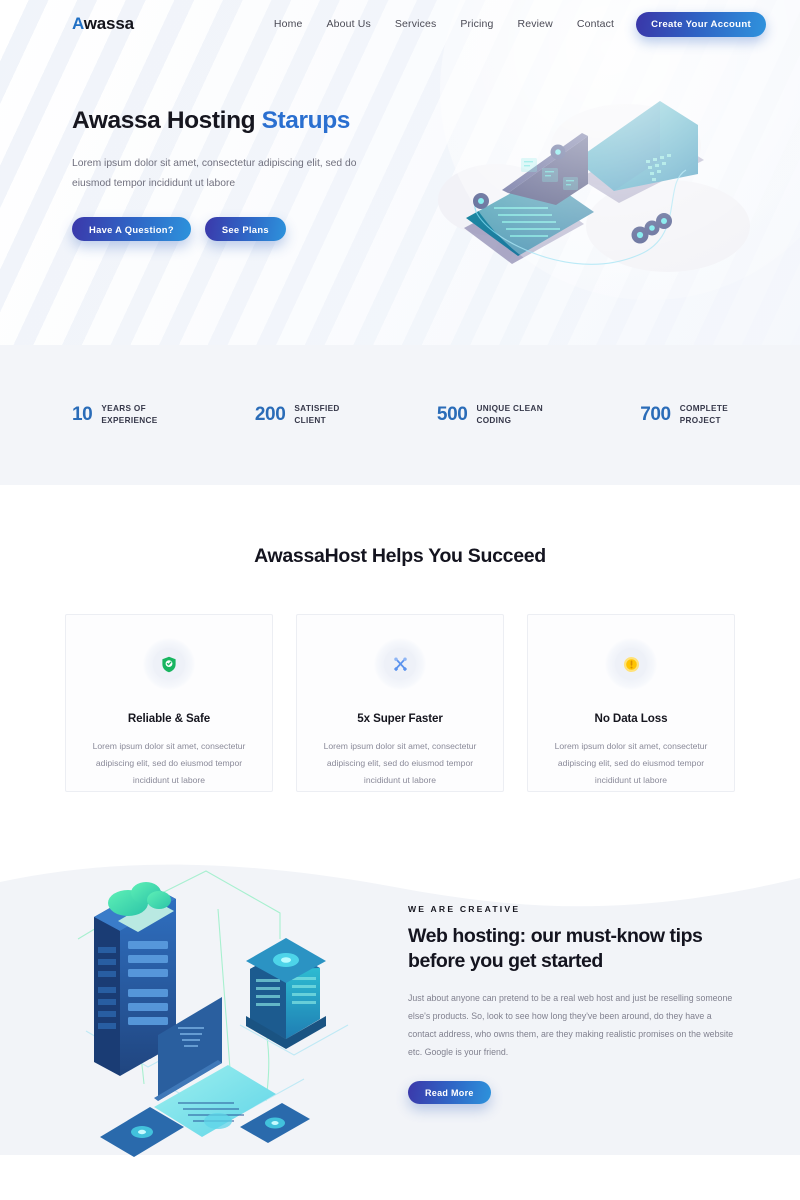 This screenshot has height=1200, width=800. What do you see at coordinates (476, 24) in the screenshot?
I see `nav-item-pricing: Pricing` at bounding box center [476, 24].